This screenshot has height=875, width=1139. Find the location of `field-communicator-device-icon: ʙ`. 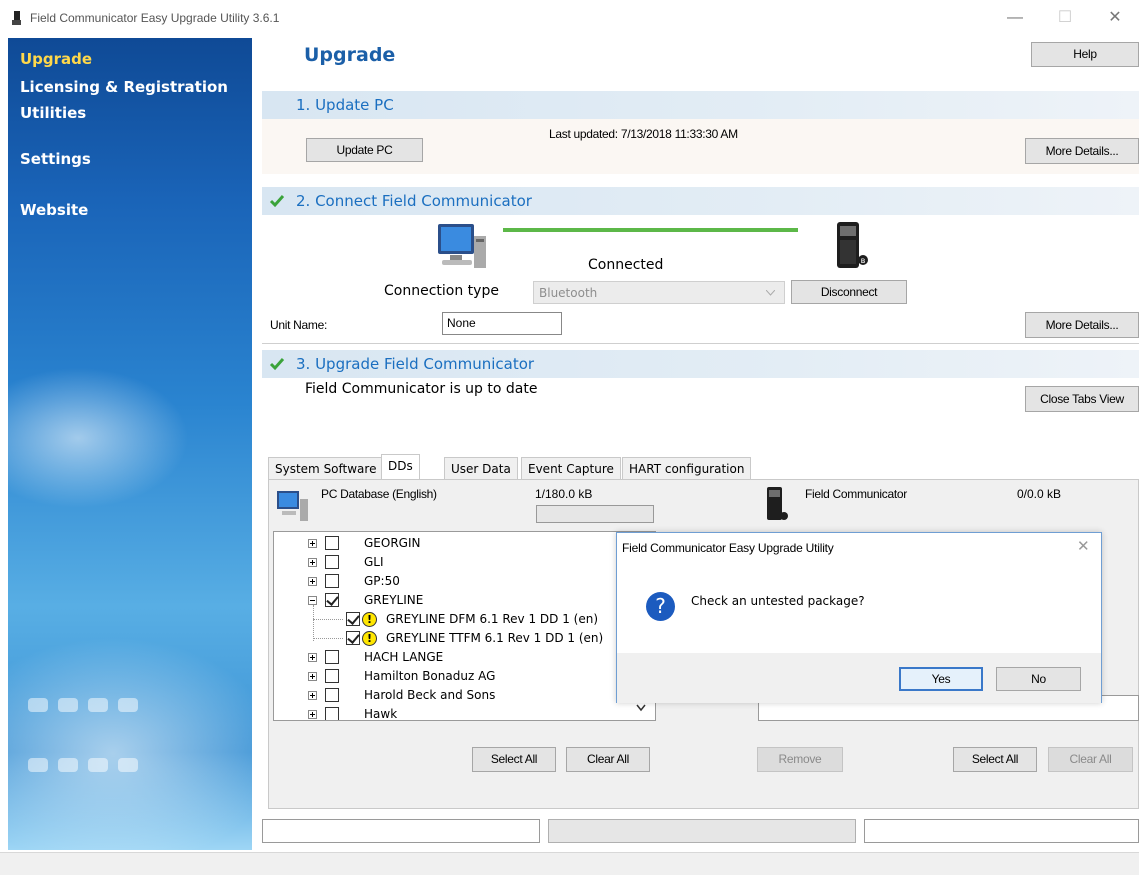

field-communicator-device-icon: ʙ is located at coordinates (852, 245).